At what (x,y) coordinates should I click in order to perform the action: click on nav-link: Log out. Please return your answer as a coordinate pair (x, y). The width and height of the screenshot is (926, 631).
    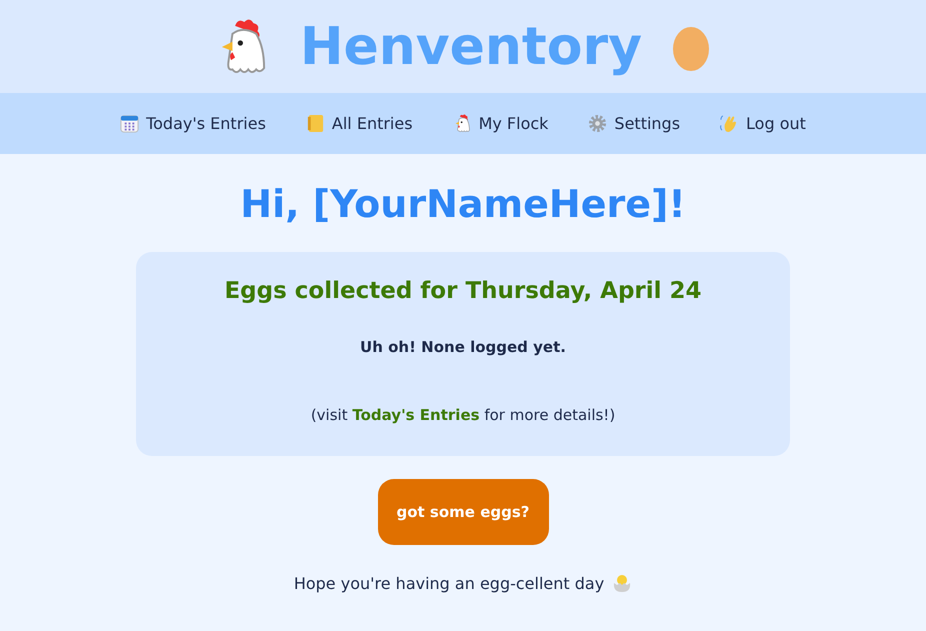
    Looking at the image, I should click on (763, 123).